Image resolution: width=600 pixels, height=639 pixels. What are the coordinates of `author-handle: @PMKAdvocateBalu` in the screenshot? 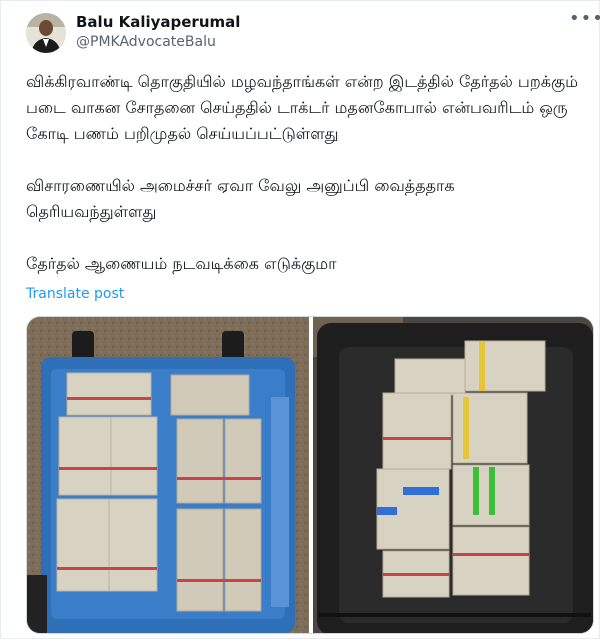 It's located at (146, 42).